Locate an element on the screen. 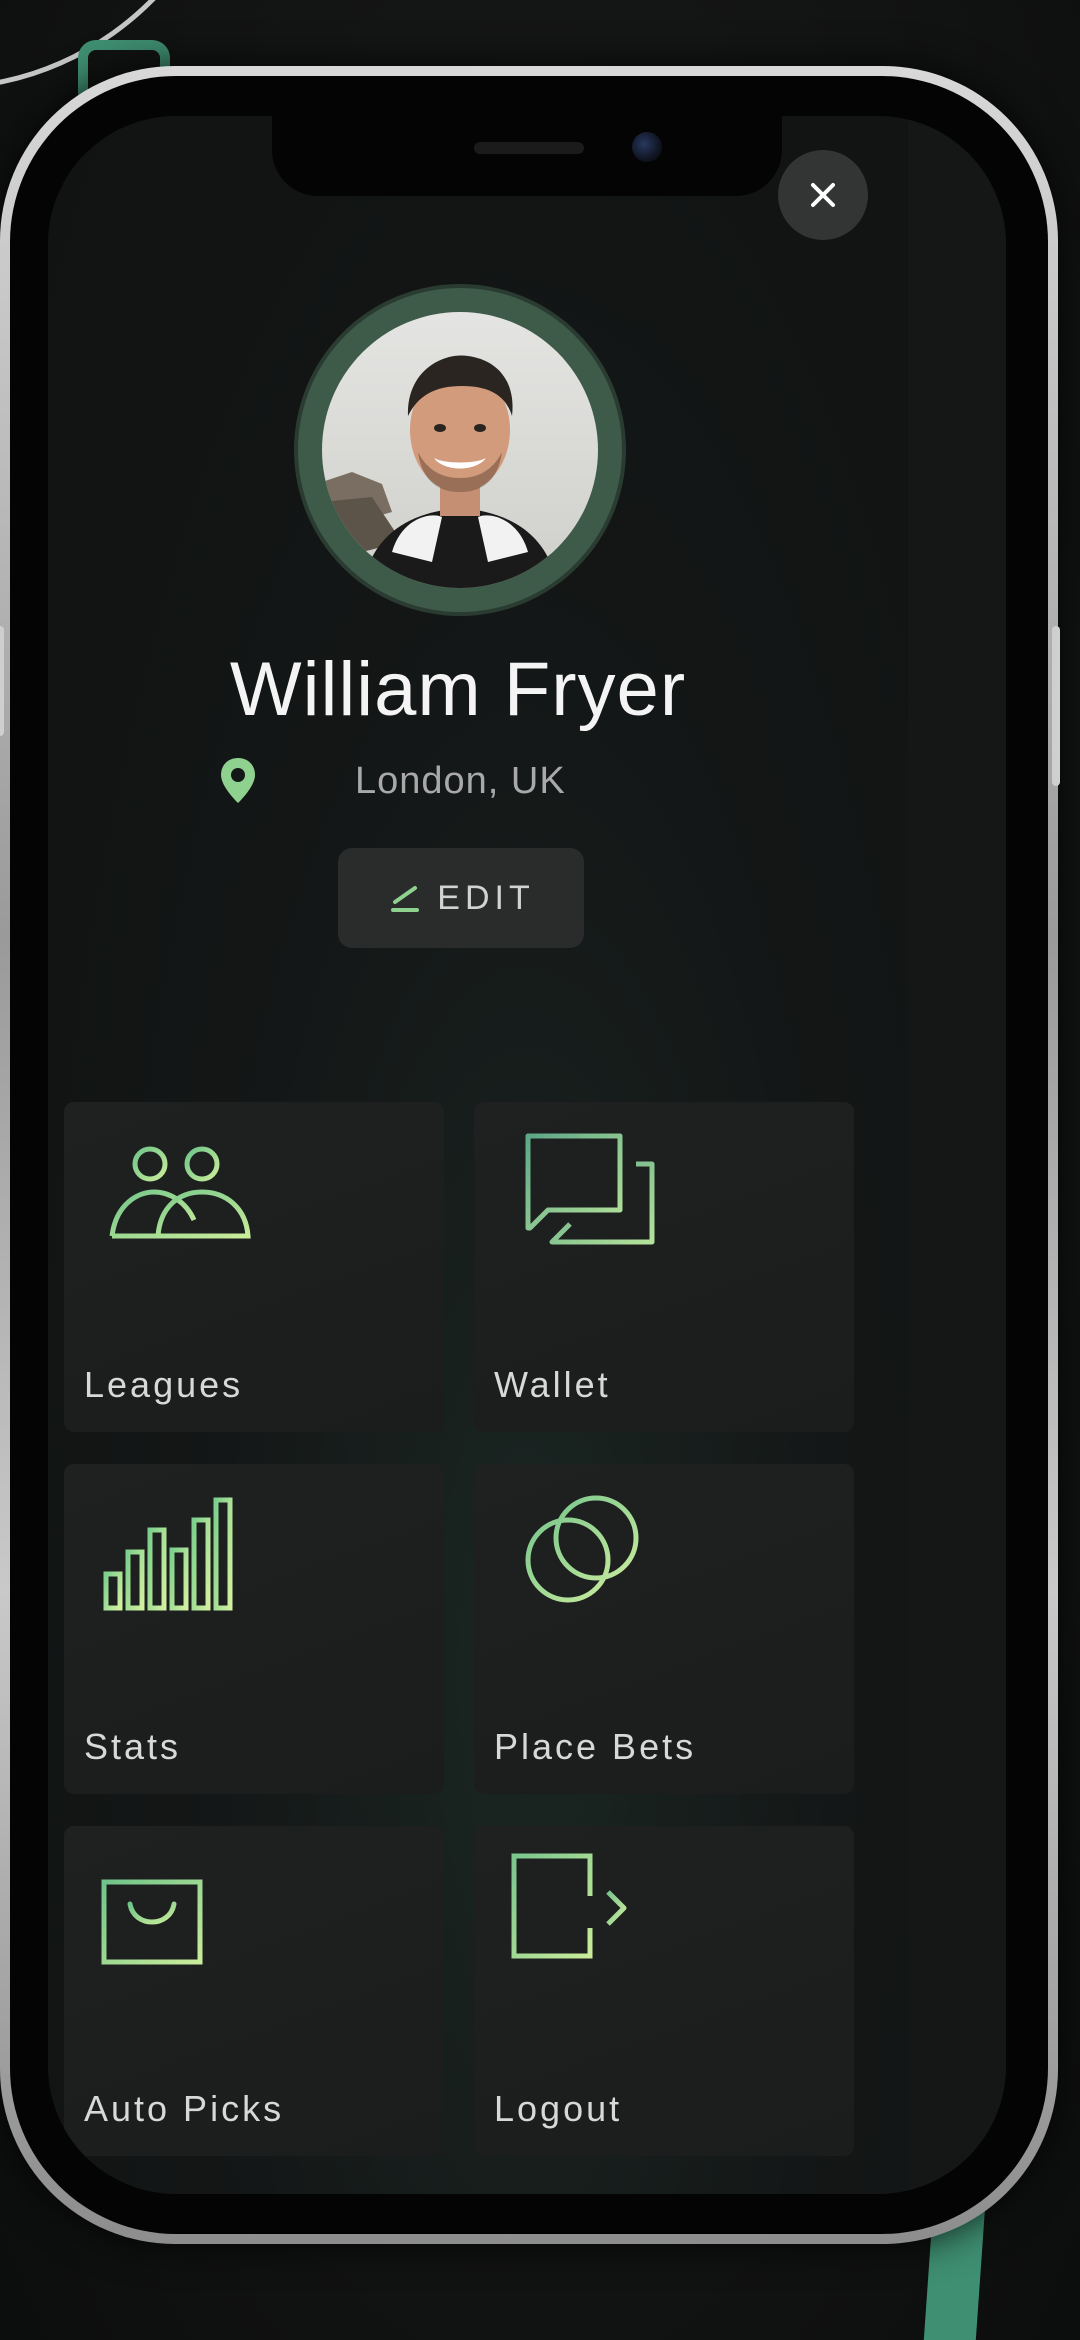 The width and height of the screenshot is (1080, 2340). power-button is located at coordinates (1056, 706).